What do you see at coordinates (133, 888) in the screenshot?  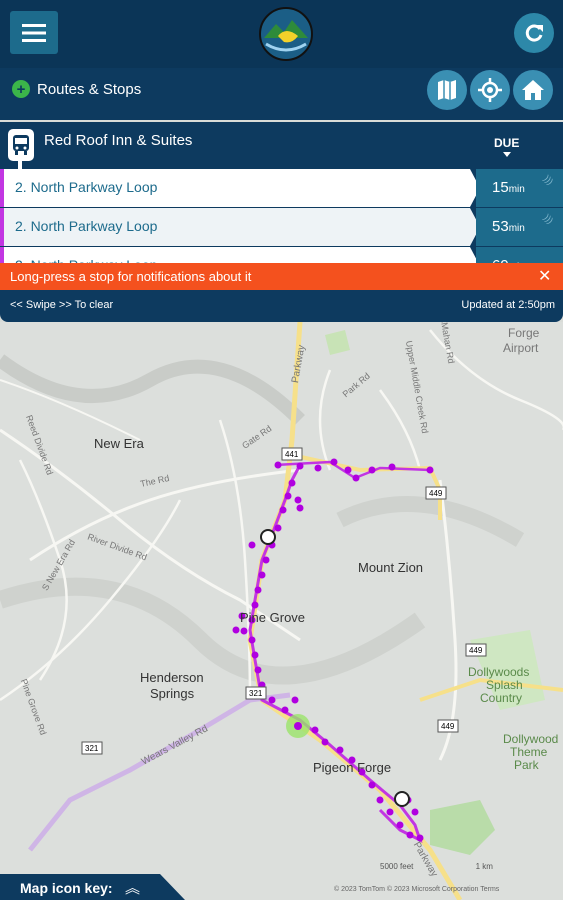 I see `chevron-up-icon: ︽` at bounding box center [133, 888].